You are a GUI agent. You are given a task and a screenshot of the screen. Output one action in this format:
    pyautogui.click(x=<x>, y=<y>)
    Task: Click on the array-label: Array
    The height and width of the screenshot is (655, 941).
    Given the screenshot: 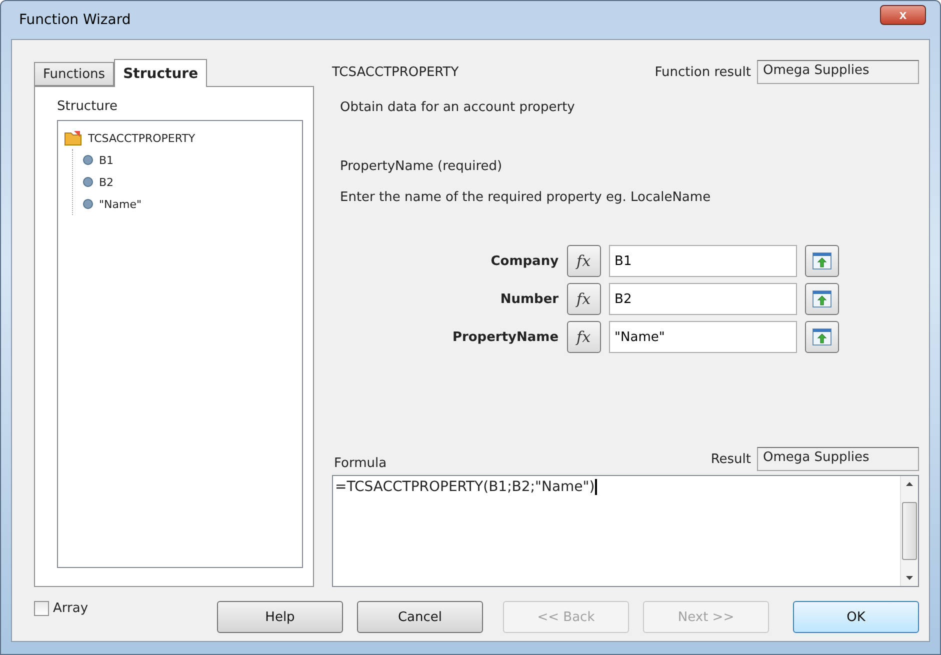 What is the action you would take?
    pyautogui.click(x=70, y=608)
    